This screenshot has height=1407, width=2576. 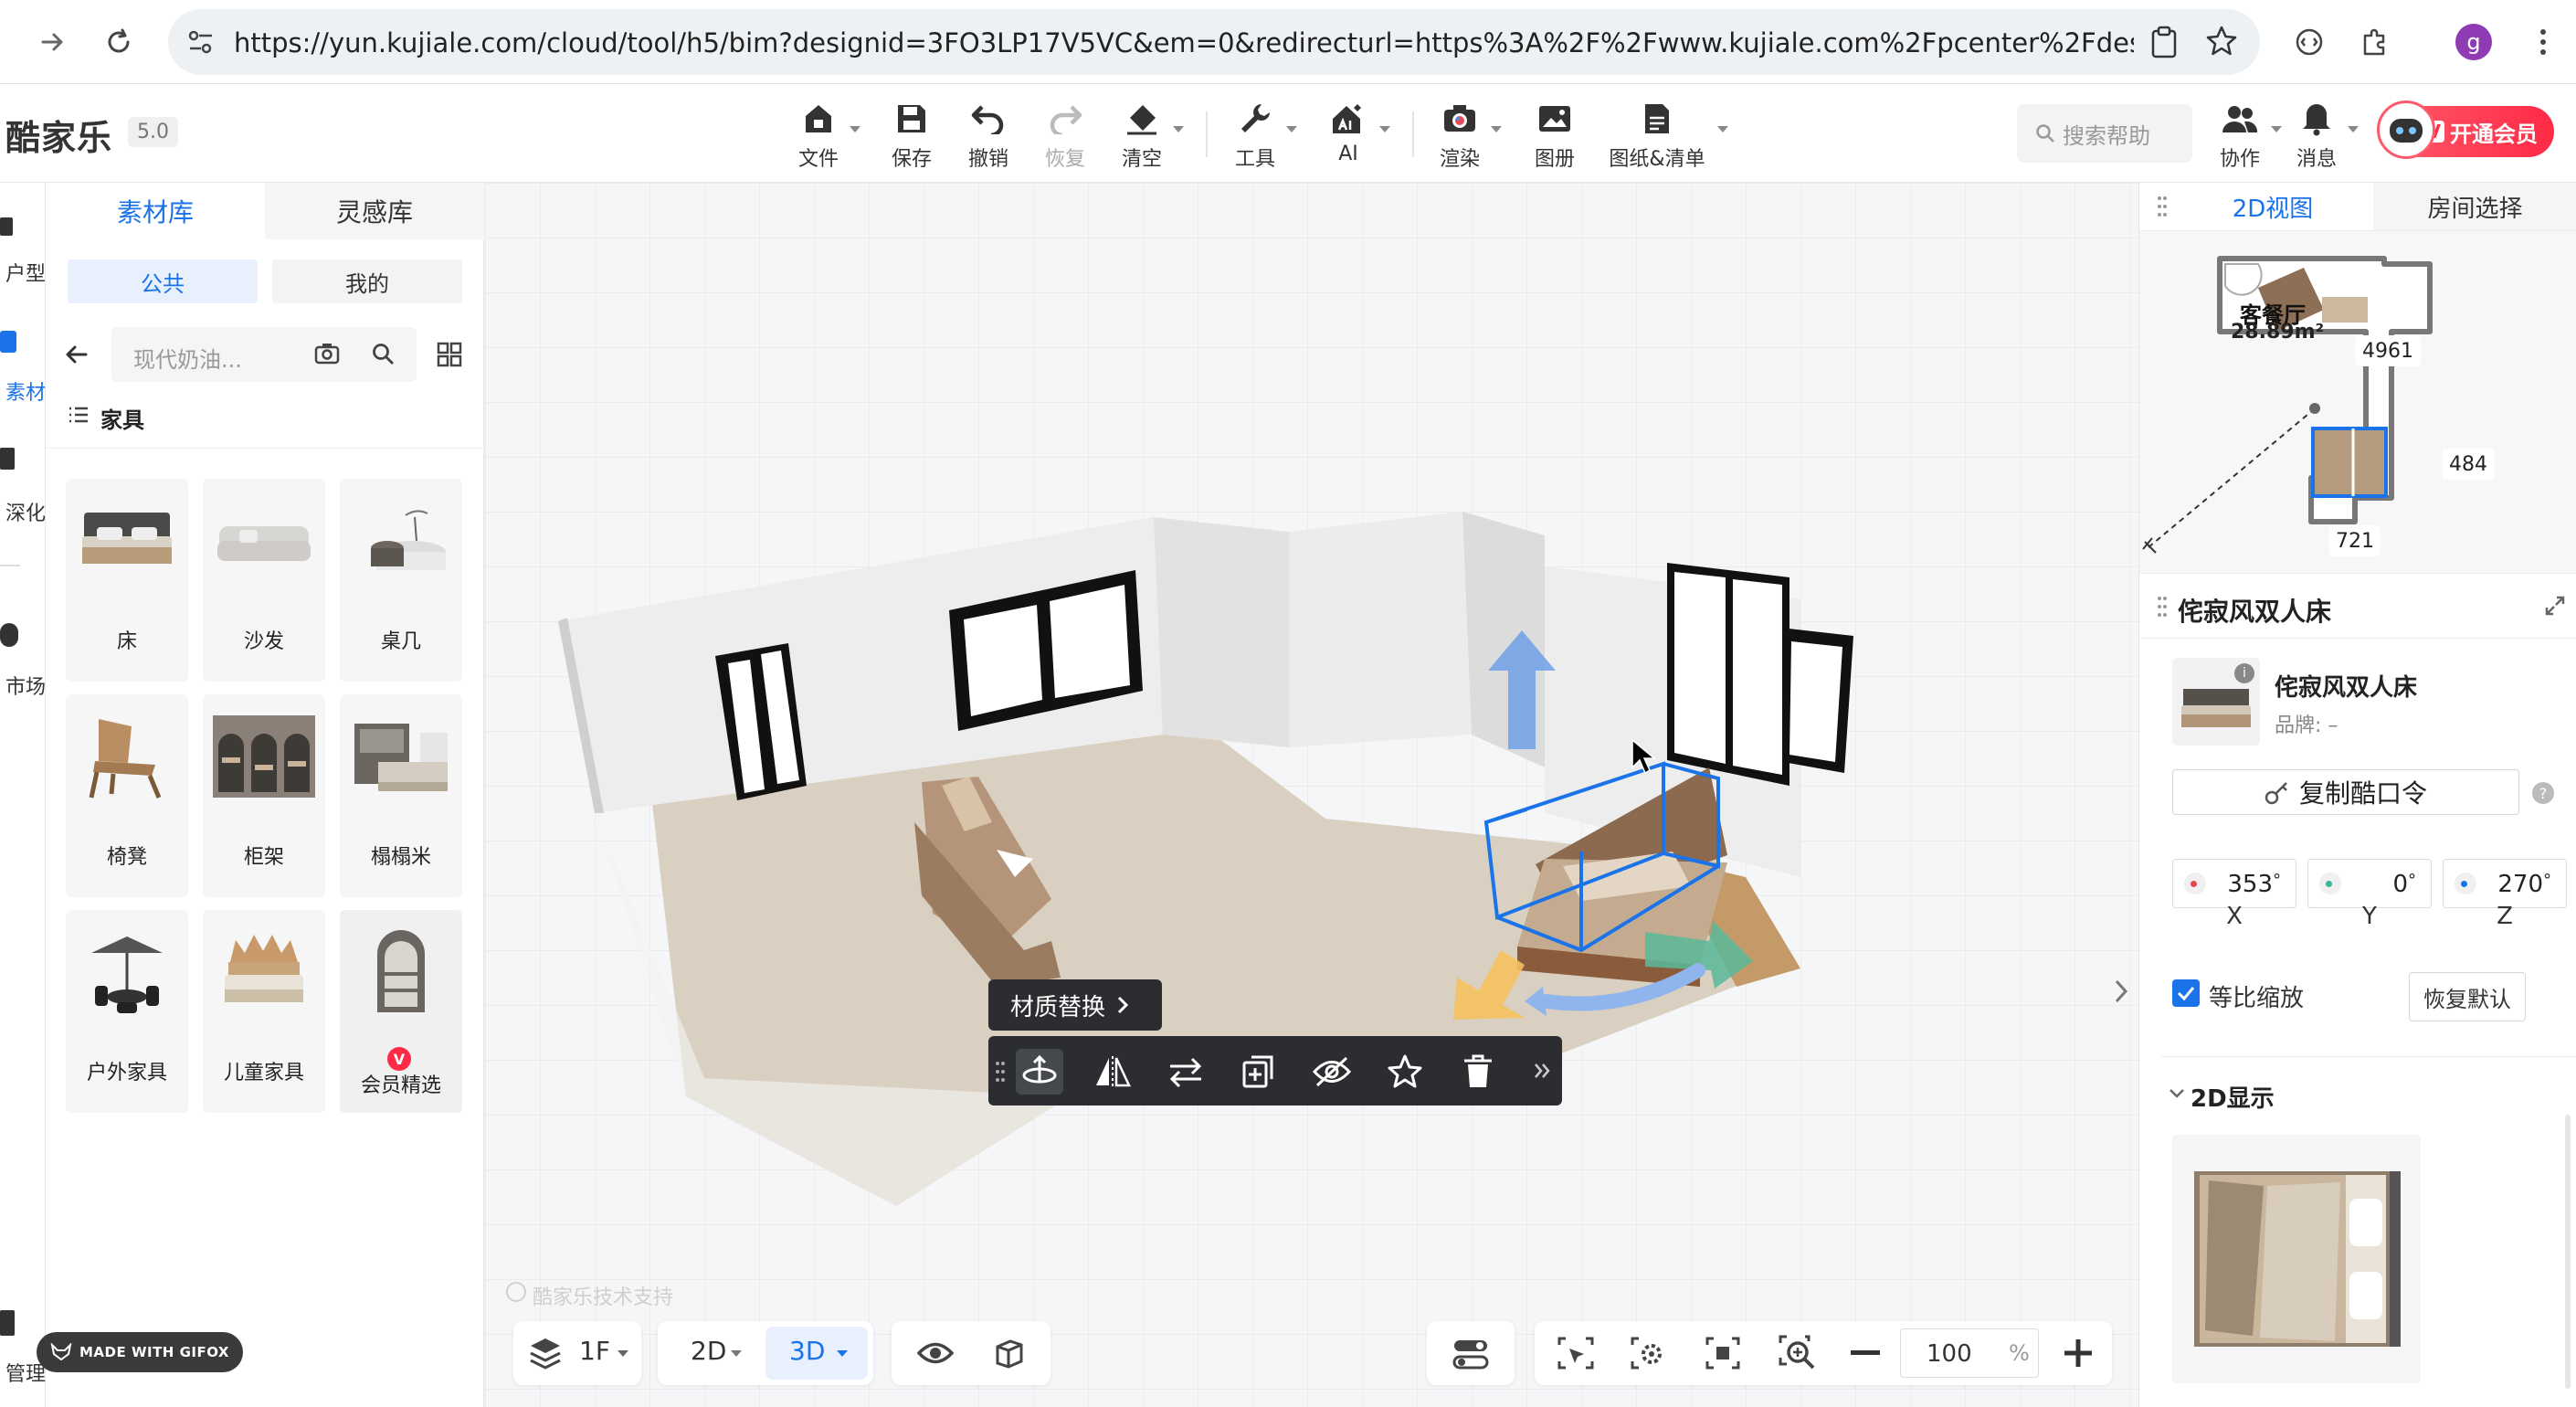 What do you see at coordinates (1478, 1072) in the screenshot?
I see `delete-button` at bounding box center [1478, 1072].